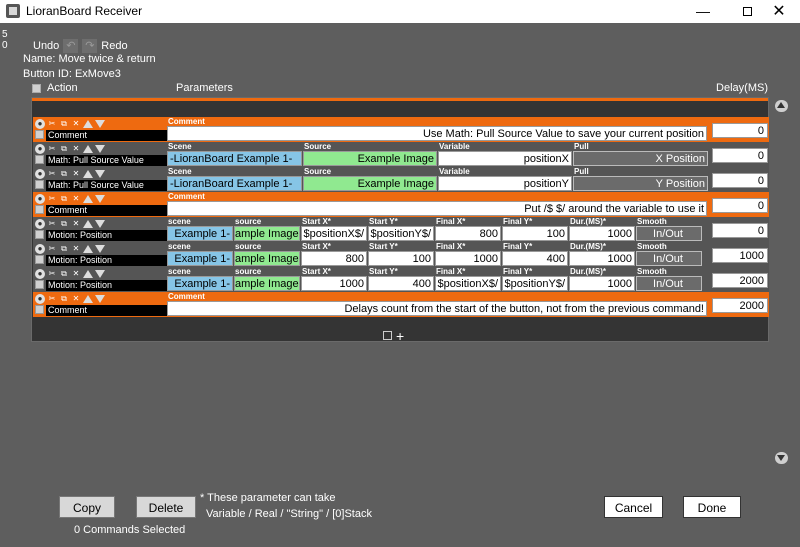 This screenshot has height=547, width=800. I want to click on minimize-button: —, so click(703, 11).